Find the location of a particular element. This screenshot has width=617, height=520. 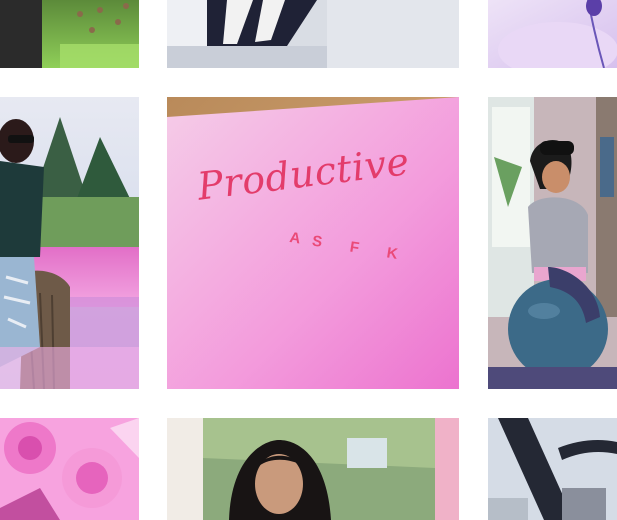

photo-tile-exercise-ball is located at coordinates (552, 243).